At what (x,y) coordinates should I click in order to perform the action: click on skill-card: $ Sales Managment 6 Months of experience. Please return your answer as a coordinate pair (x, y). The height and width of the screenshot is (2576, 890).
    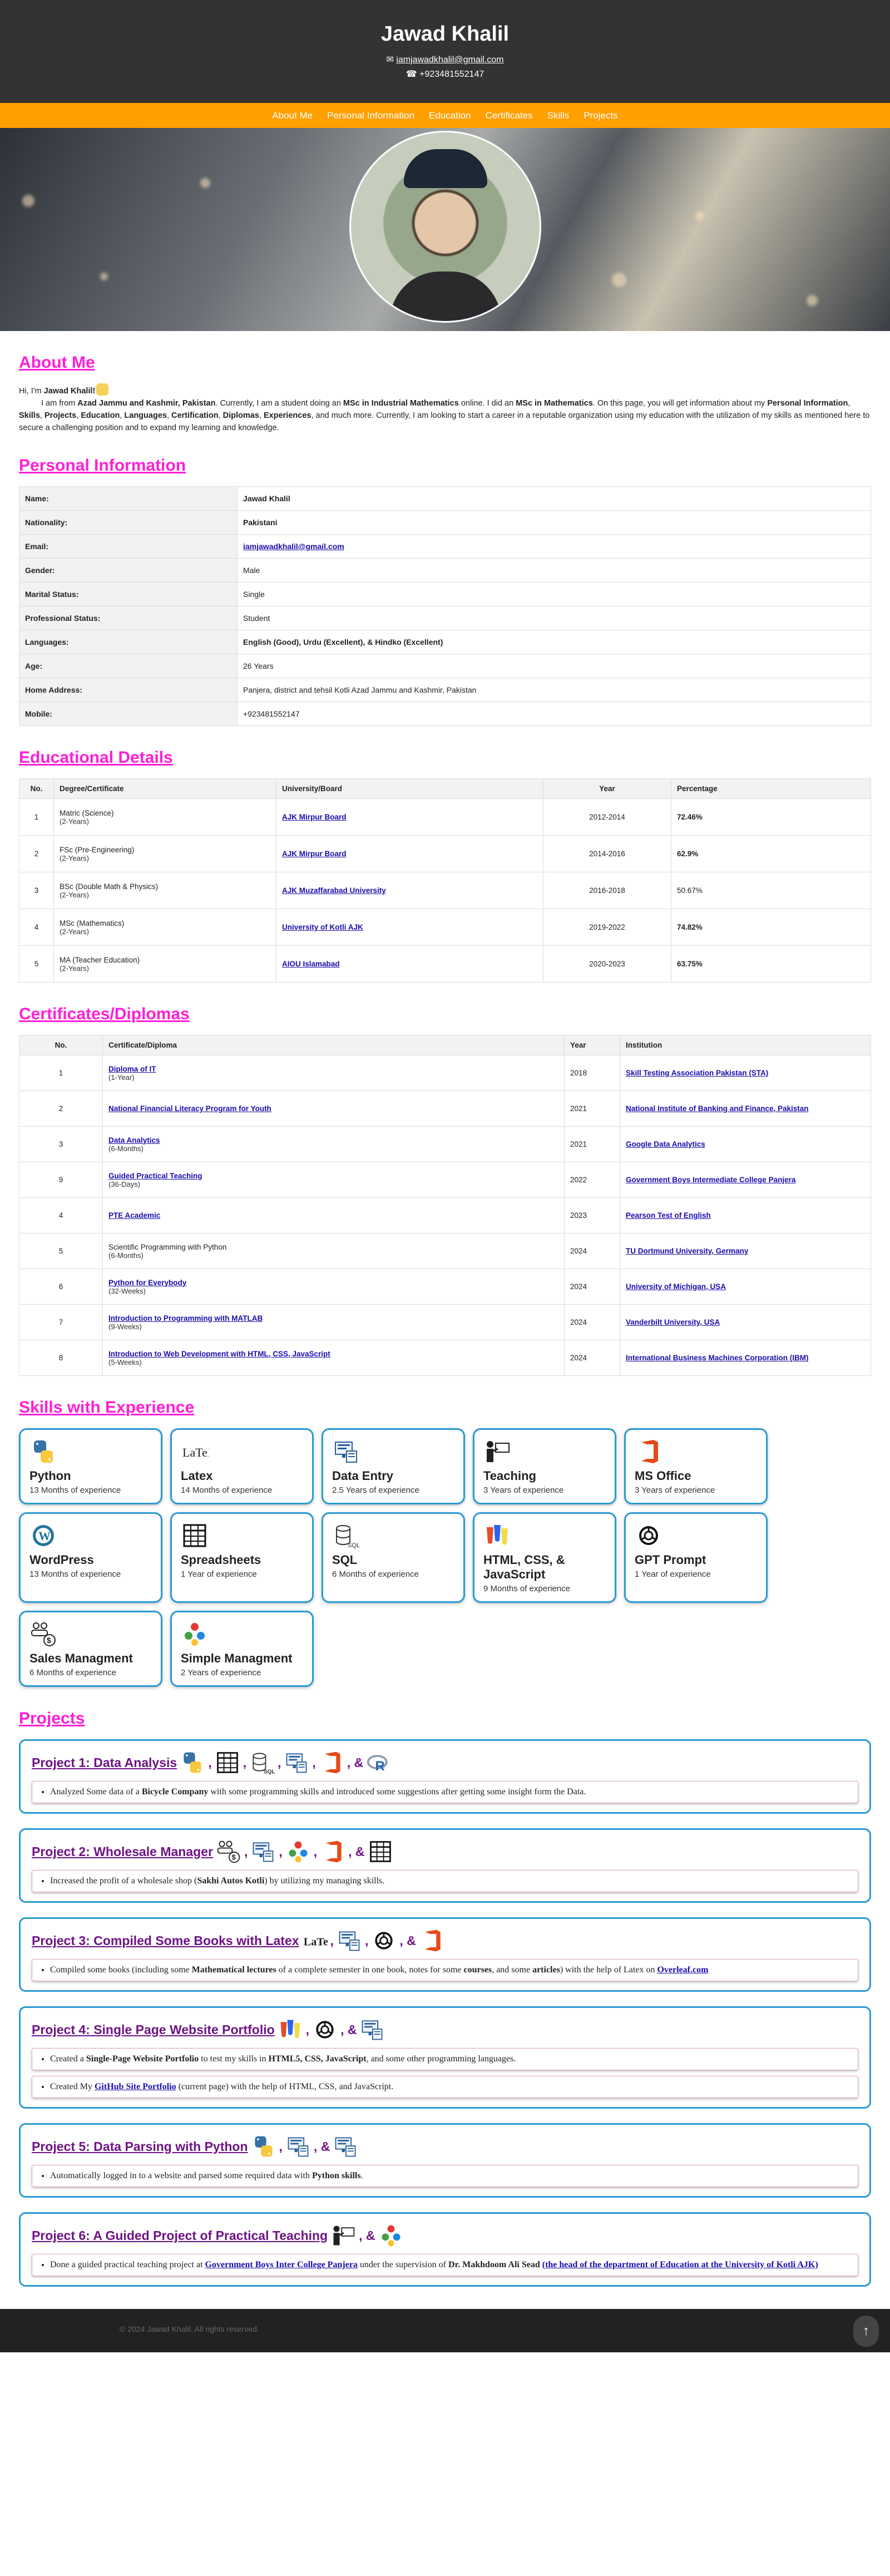
    Looking at the image, I should click on (90, 1649).